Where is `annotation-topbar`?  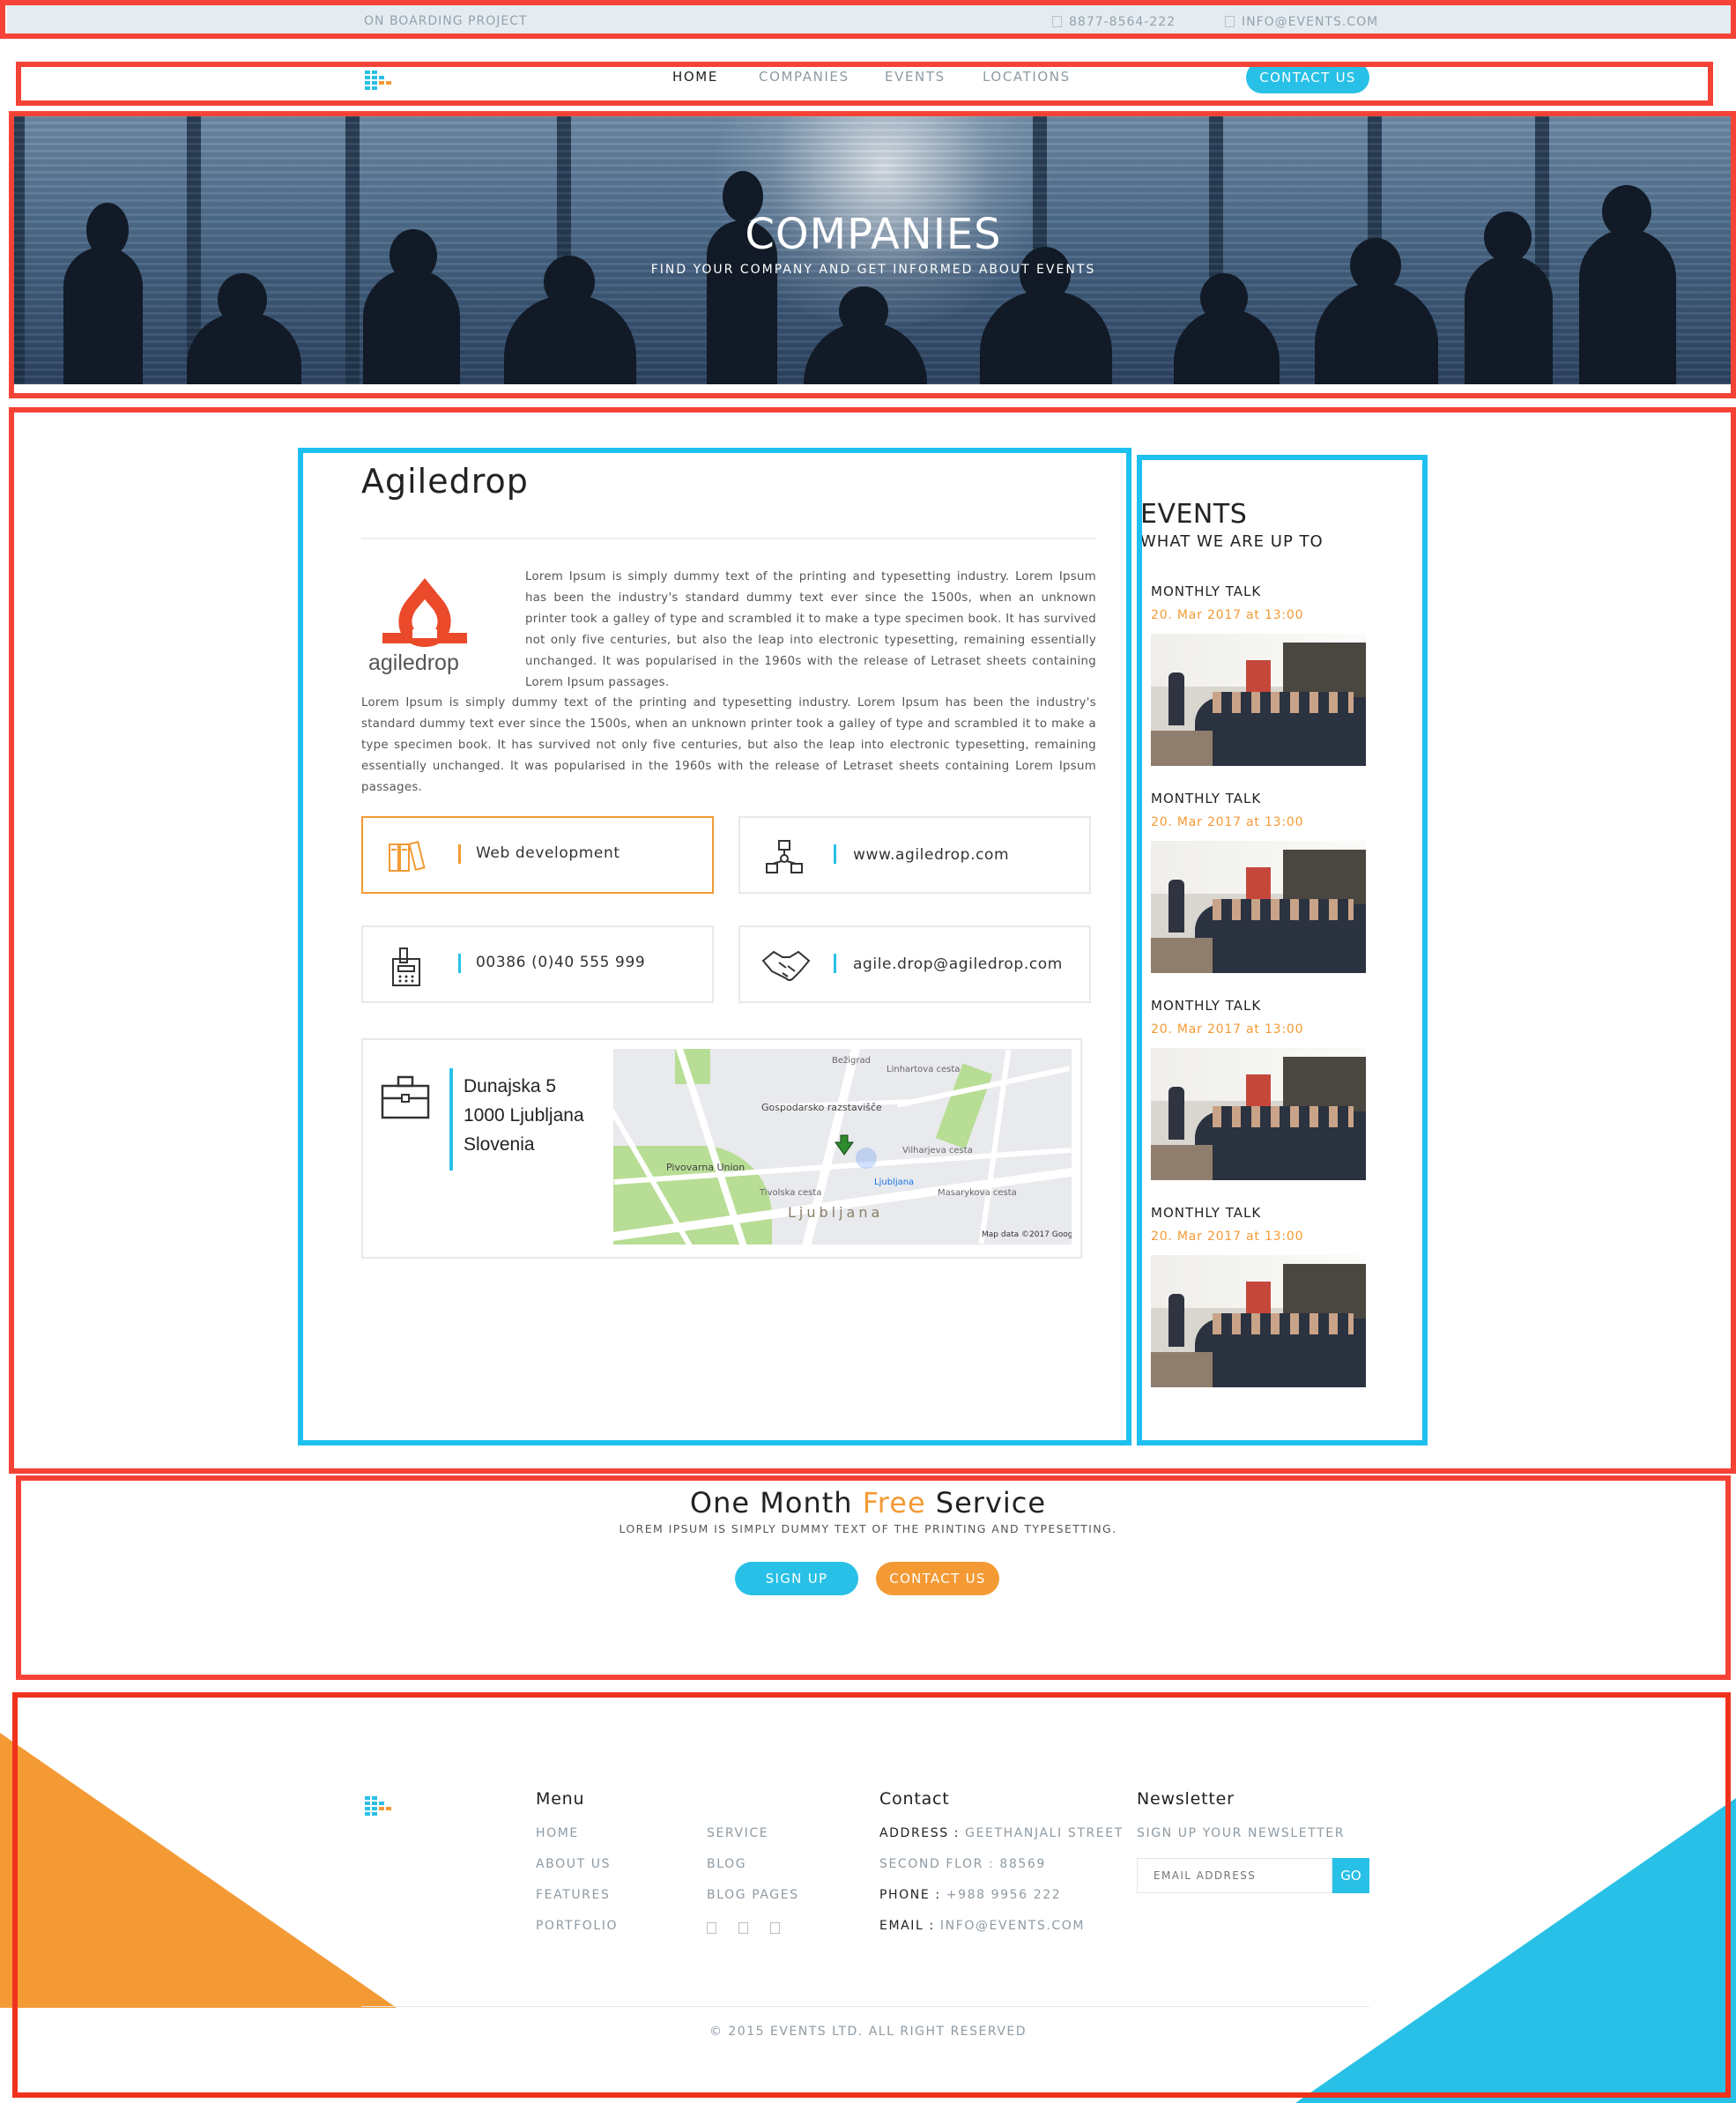 annotation-topbar is located at coordinates (868, 19).